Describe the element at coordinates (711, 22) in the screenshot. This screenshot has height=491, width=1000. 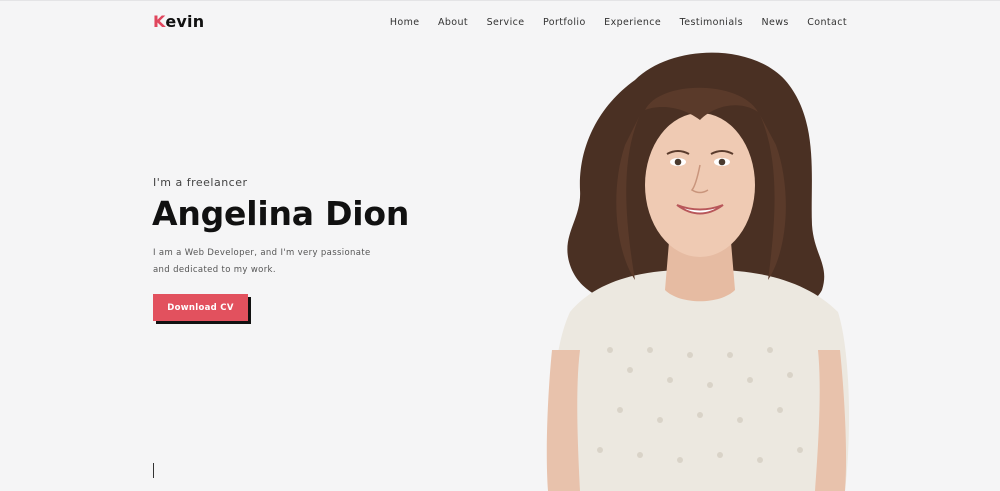
I see `nav-testimonials: Testimonials` at that location.